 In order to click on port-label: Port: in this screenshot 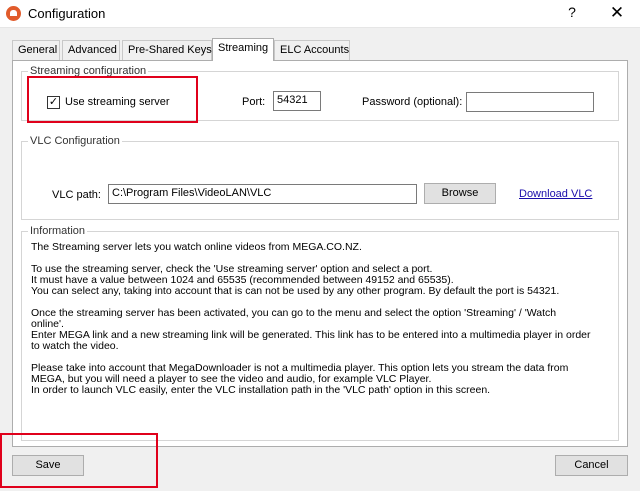, I will do `click(254, 102)`.